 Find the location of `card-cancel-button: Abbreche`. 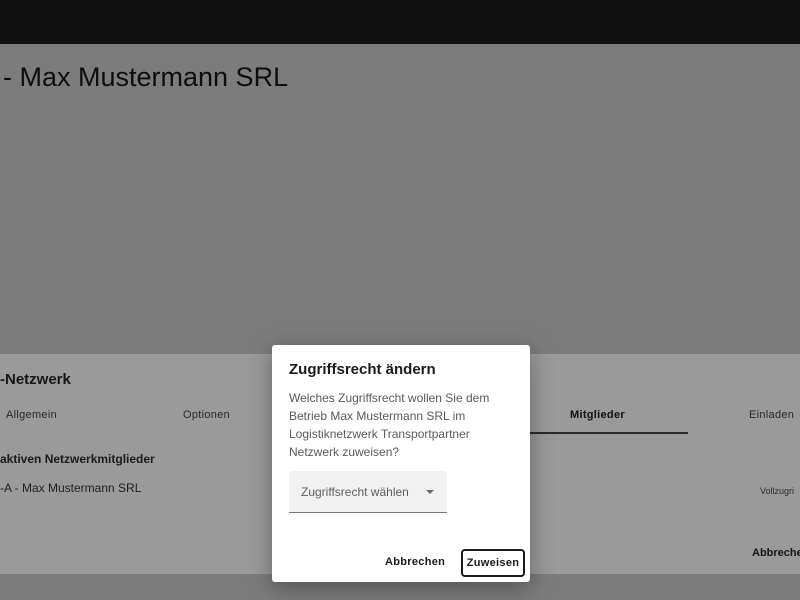

card-cancel-button: Abbreche is located at coordinates (776, 553).